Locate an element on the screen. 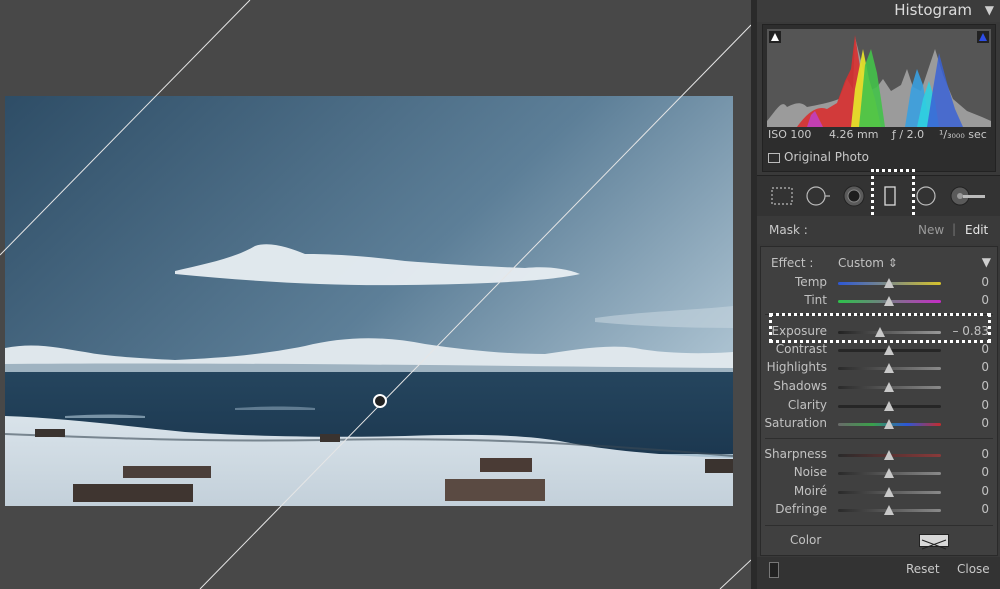 The image size is (1000, 589). slider-label: Temp is located at coordinates (811, 282).